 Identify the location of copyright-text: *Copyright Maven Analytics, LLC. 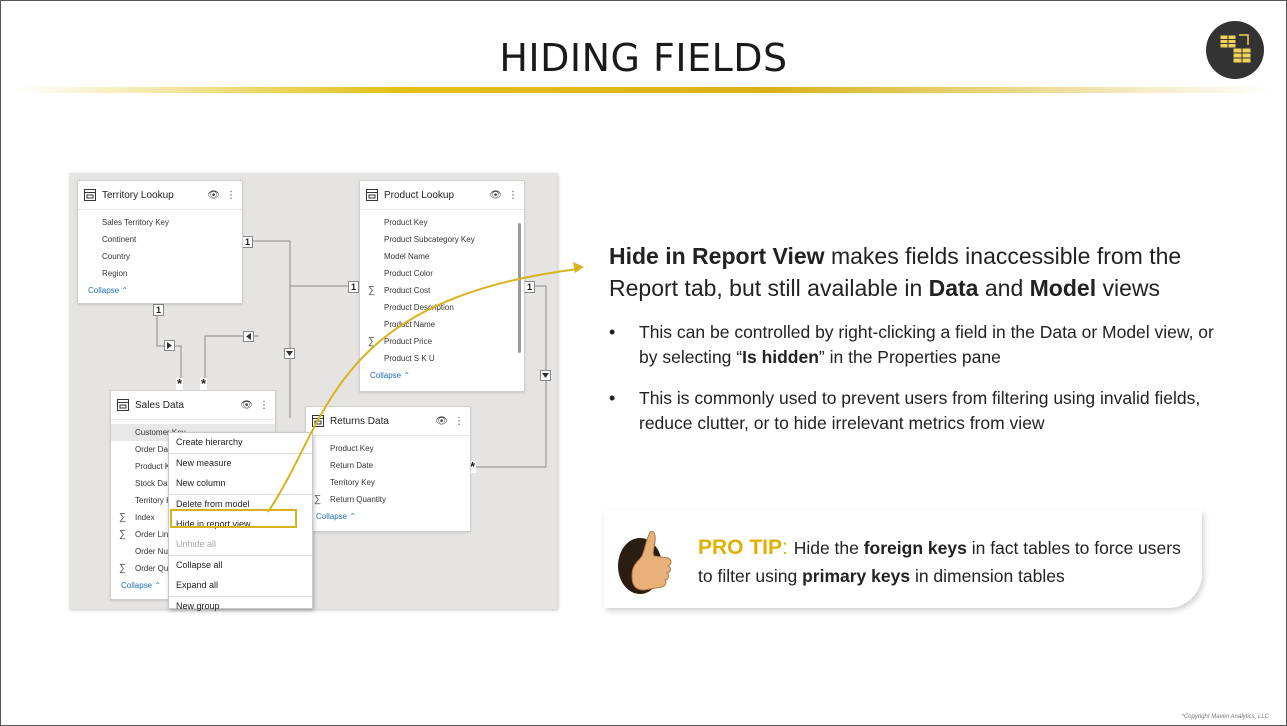
(1225, 717).